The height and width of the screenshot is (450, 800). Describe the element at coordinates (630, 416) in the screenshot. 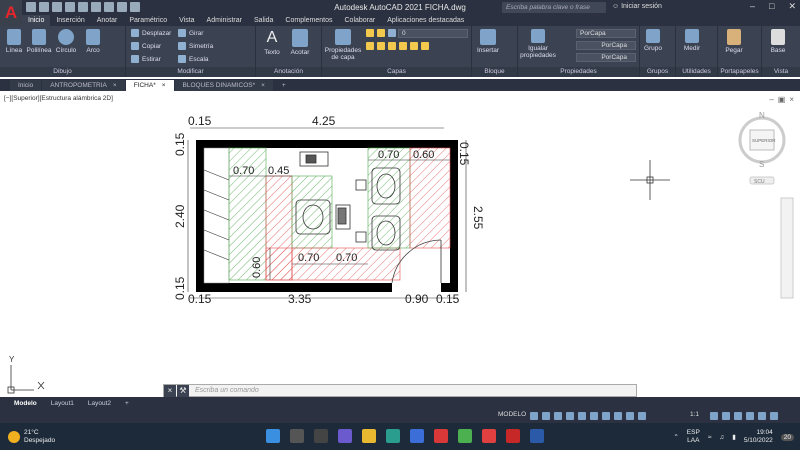

I see `selection-cycling-icon` at that location.